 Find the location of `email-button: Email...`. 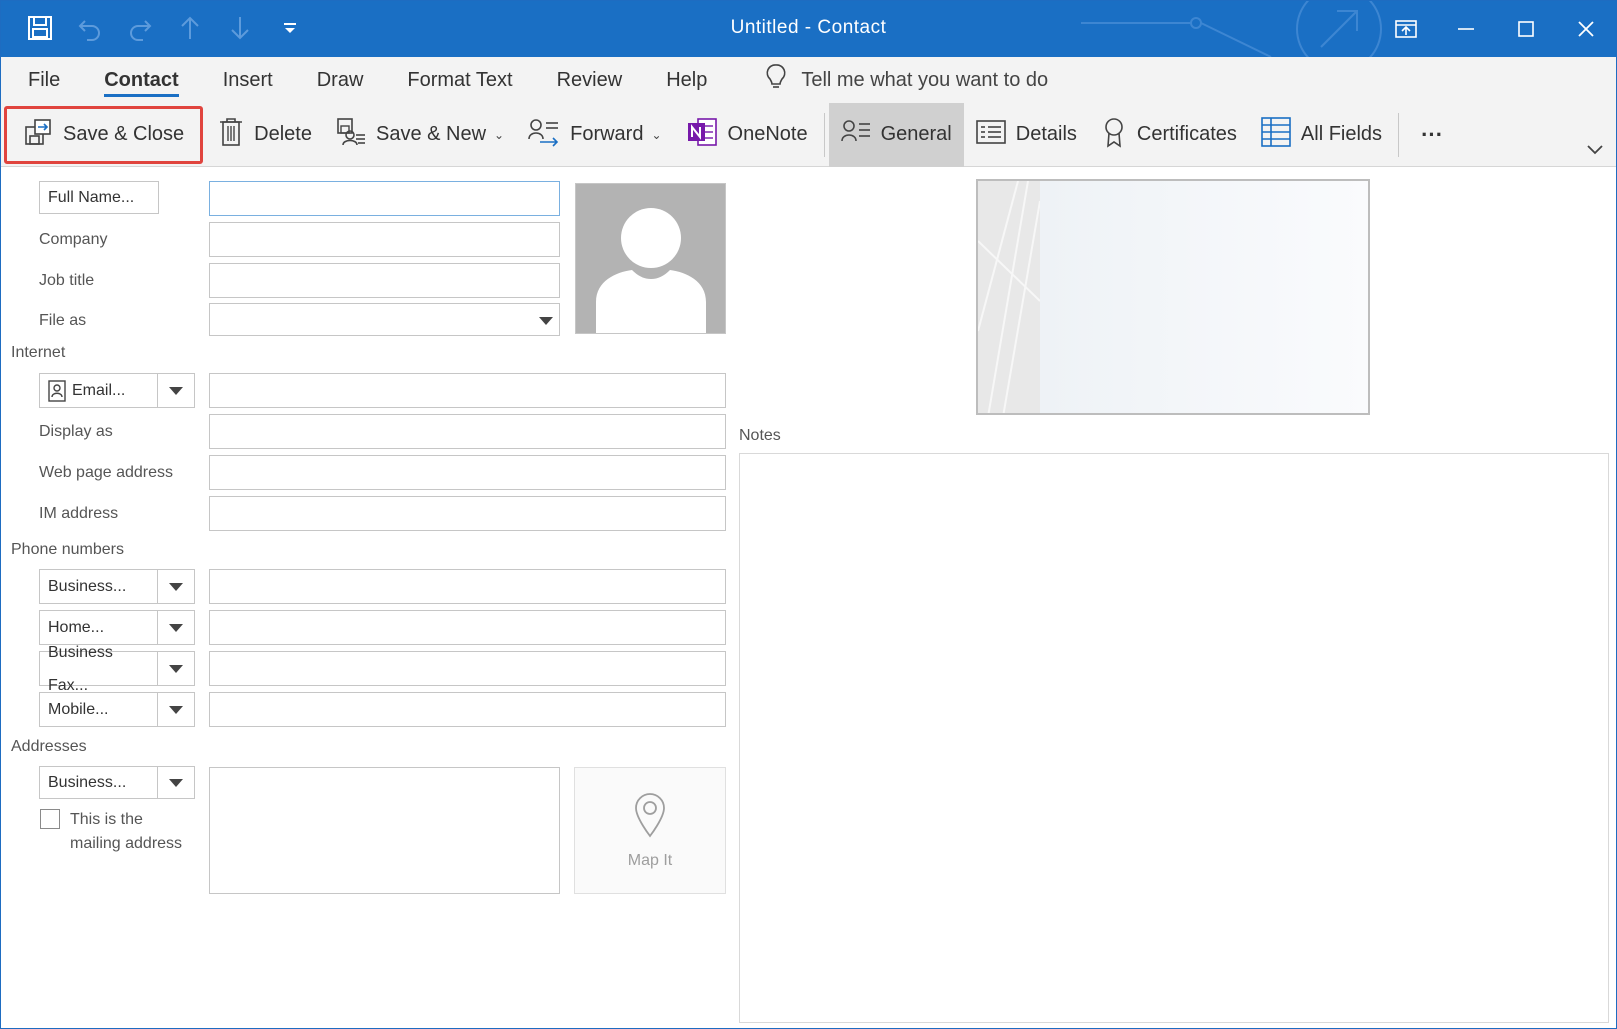

email-button: Email... is located at coordinates (99, 390).